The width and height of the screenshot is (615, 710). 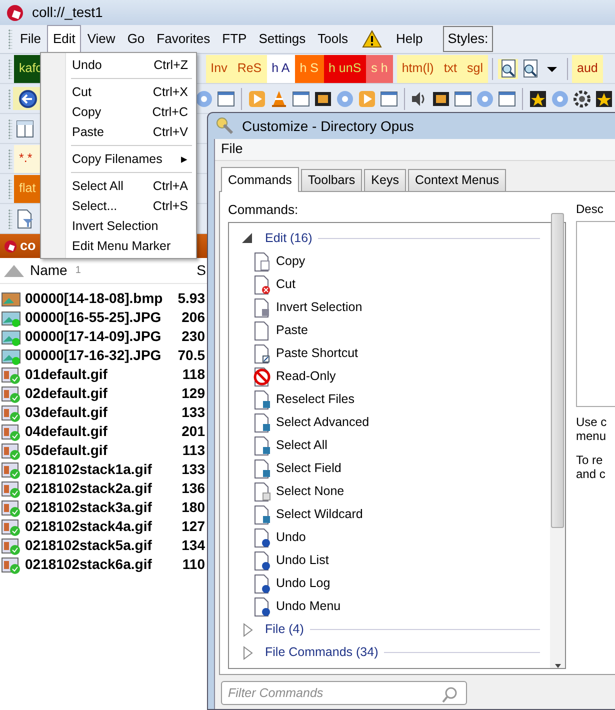 I want to click on command-item: Paste, so click(x=292, y=330).